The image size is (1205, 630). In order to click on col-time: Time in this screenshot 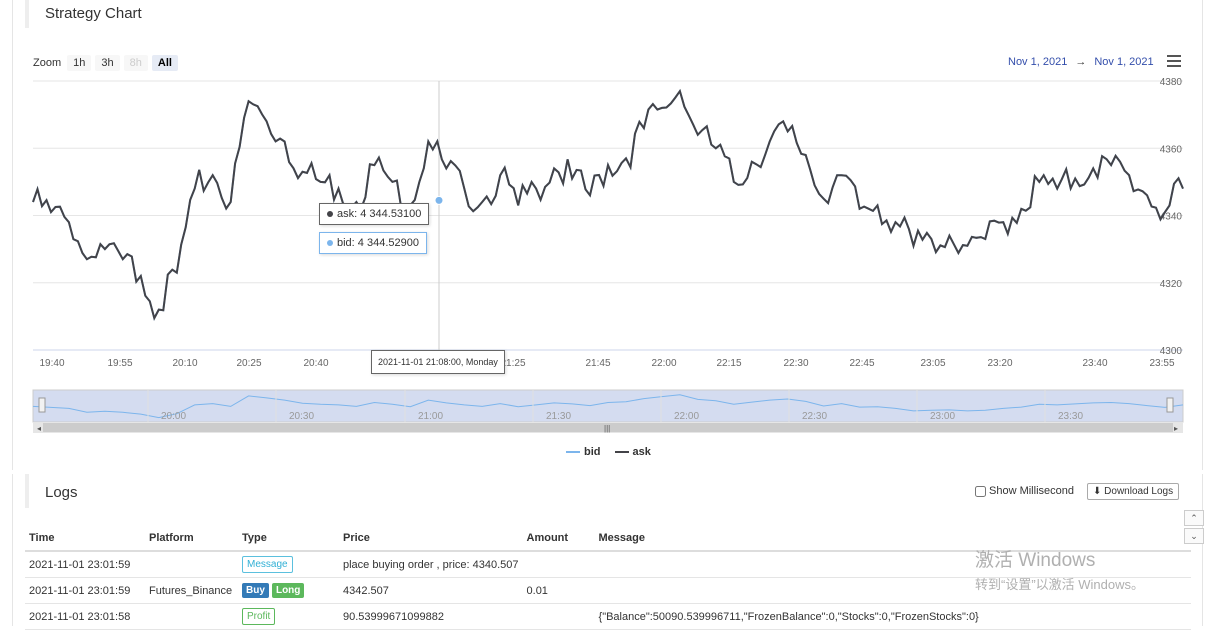, I will do `click(85, 539)`.